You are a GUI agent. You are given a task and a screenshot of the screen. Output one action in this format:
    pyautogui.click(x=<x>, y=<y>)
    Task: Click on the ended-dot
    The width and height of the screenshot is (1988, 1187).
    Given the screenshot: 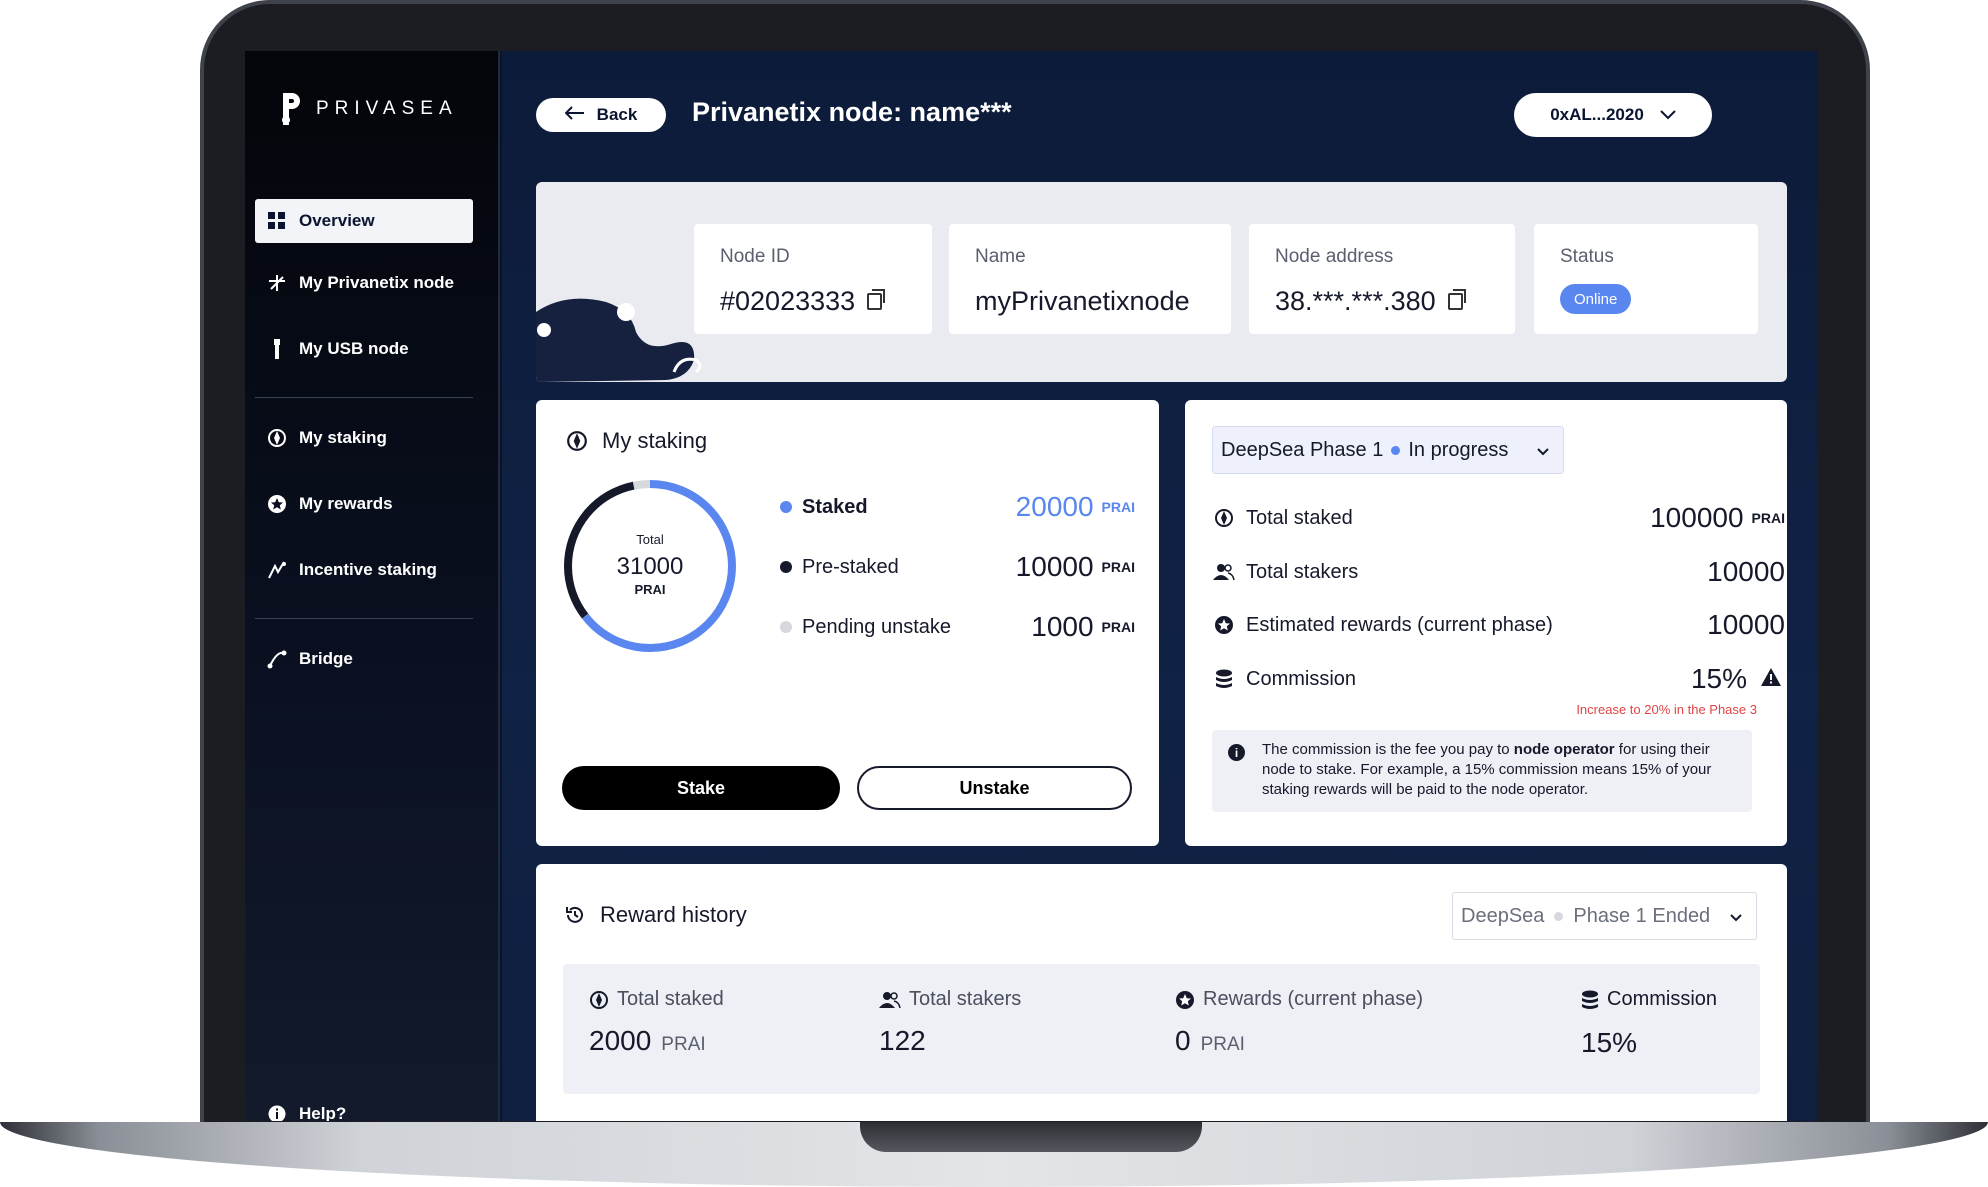 What is the action you would take?
    pyautogui.click(x=1559, y=916)
    